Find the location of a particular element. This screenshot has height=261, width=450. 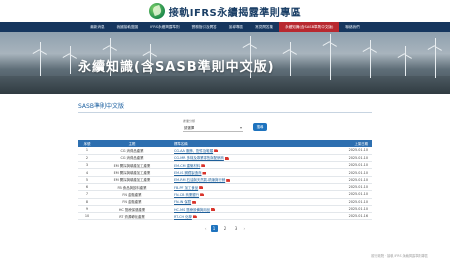

page-button: 3 is located at coordinates (236, 228).